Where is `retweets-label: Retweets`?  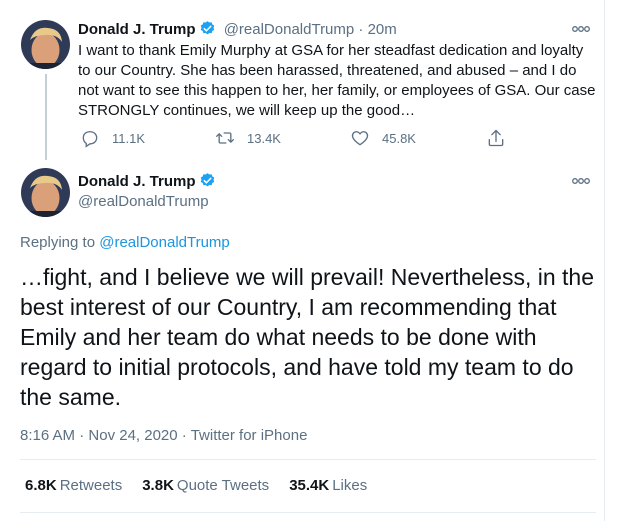
retweets-label: Retweets is located at coordinates (91, 485).